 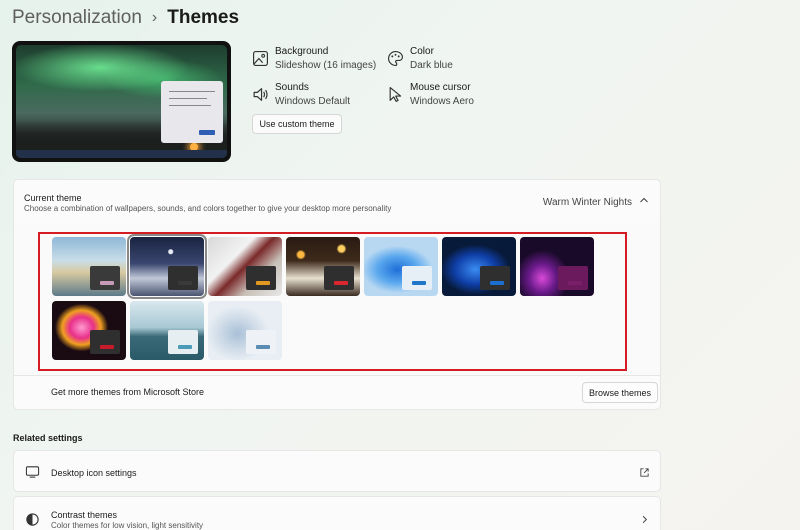 What do you see at coordinates (587, 202) in the screenshot?
I see `current-theme-value: Warm Winter Nights` at bounding box center [587, 202].